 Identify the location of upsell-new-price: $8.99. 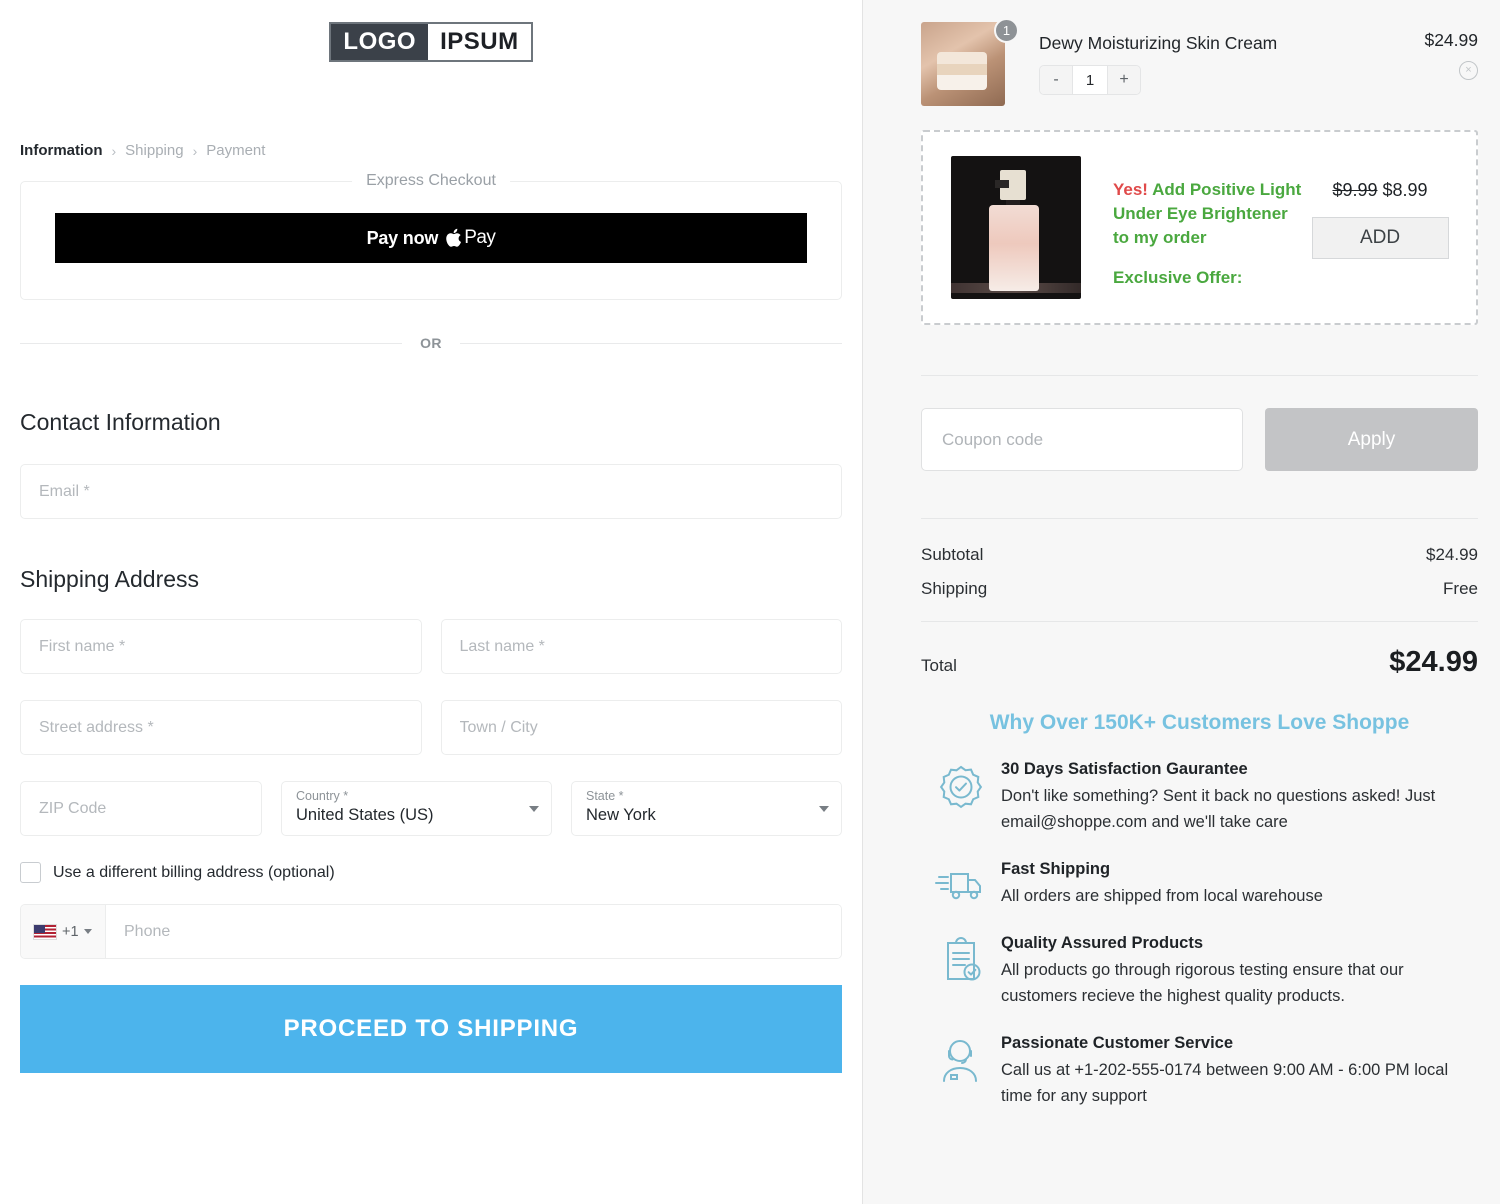
(1405, 190).